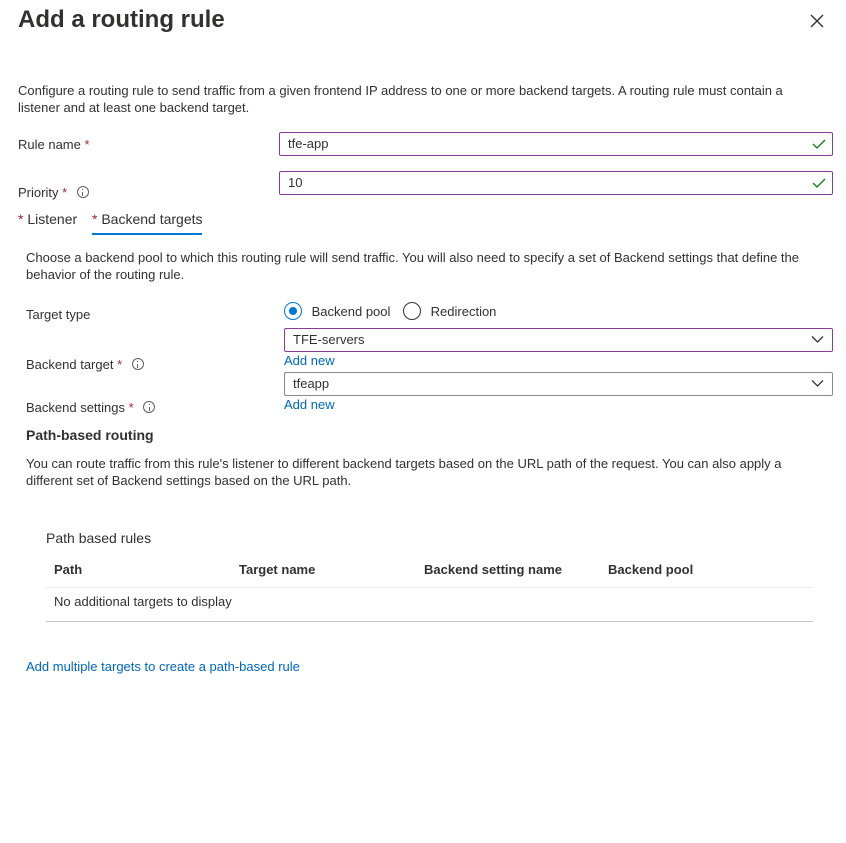 Image resolution: width=846 pixels, height=843 pixels. I want to click on table-bottom-divider, so click(429, 621).